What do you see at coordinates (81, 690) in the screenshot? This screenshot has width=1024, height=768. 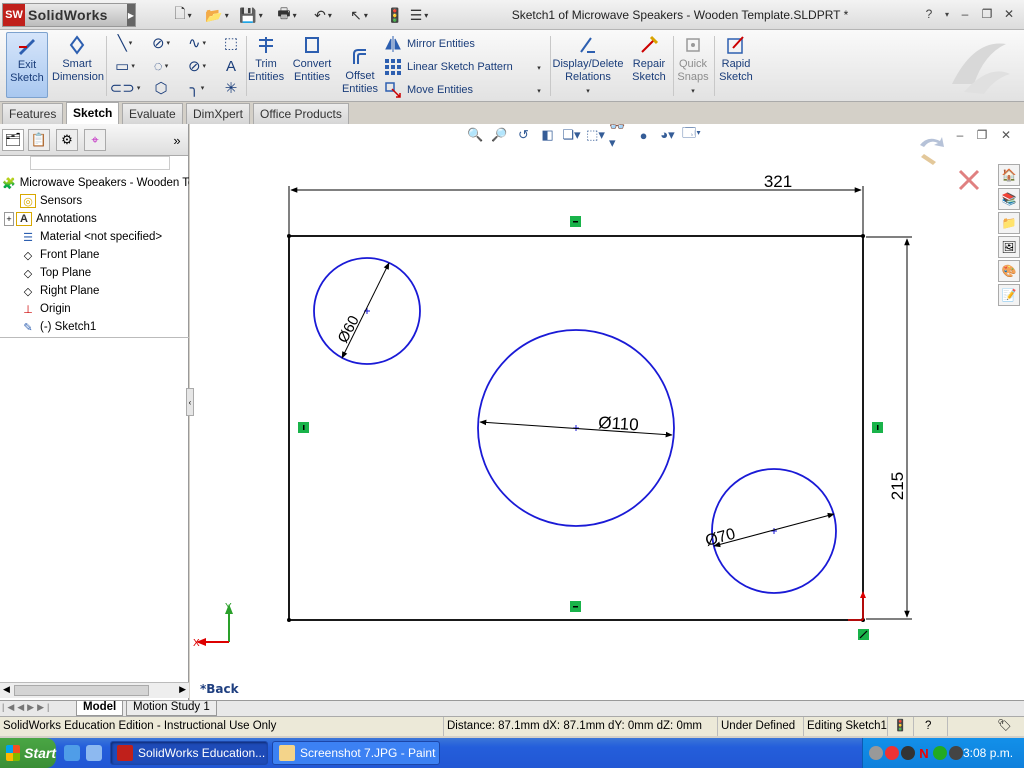 I see `scrollbar-thumb` at bounding box center [81, 690].